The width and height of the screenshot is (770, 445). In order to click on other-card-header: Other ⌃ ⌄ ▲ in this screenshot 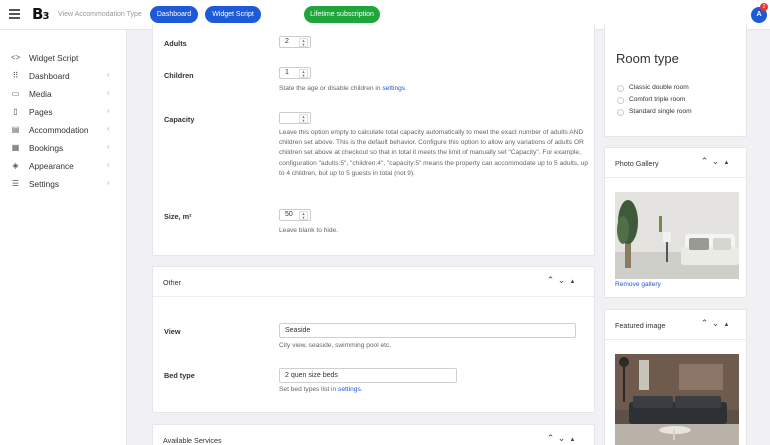, I will do `click(373, 282)`.